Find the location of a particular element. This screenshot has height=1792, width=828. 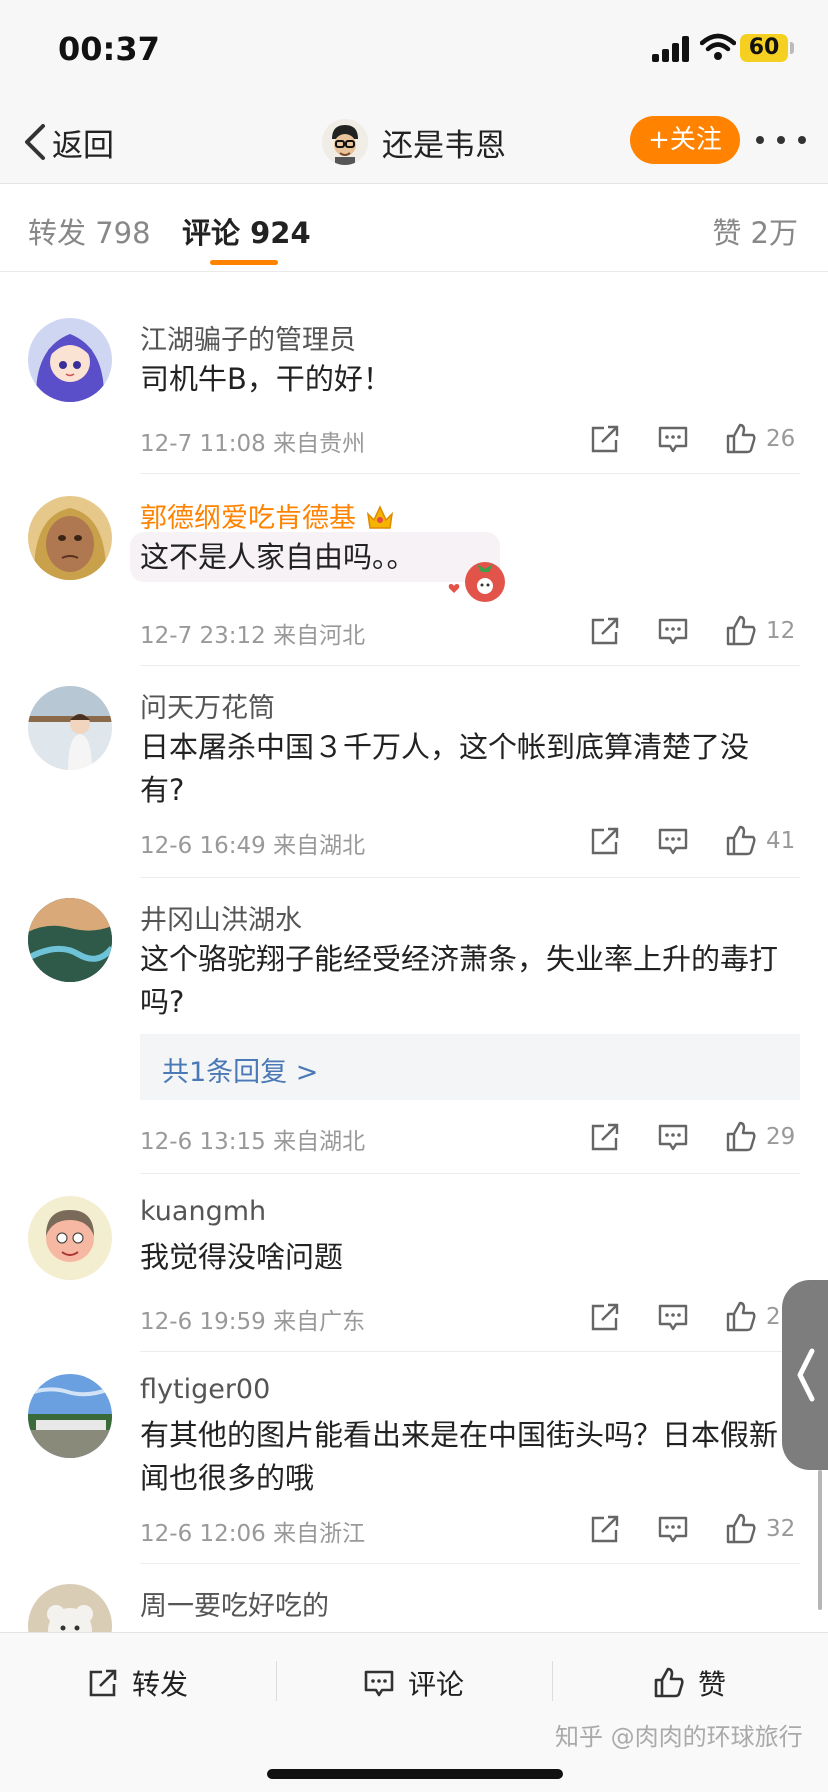

vip-crown-icon is located at coordinates (379, 517).